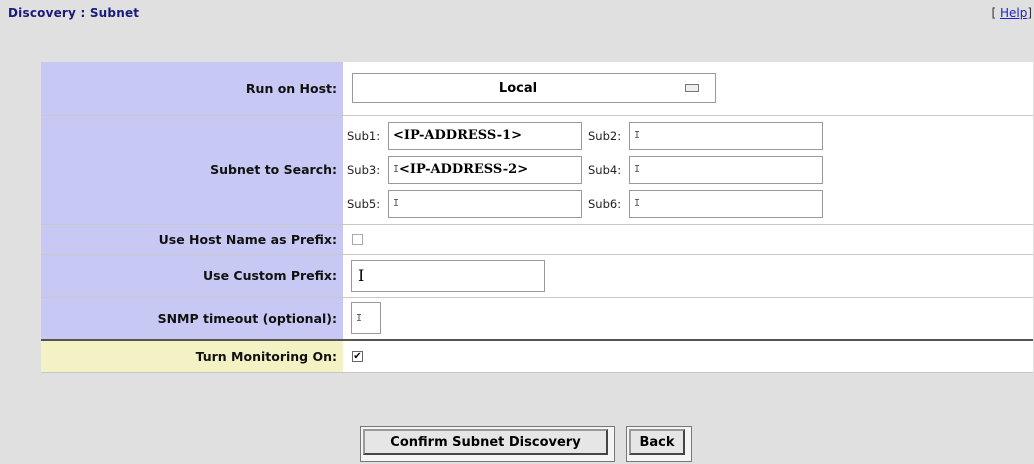 The height and width of the screenshot is (464, 1034). I want to click on row-use-host-name-prefix: Use Host Name as Prefix:, so click(537, 239).